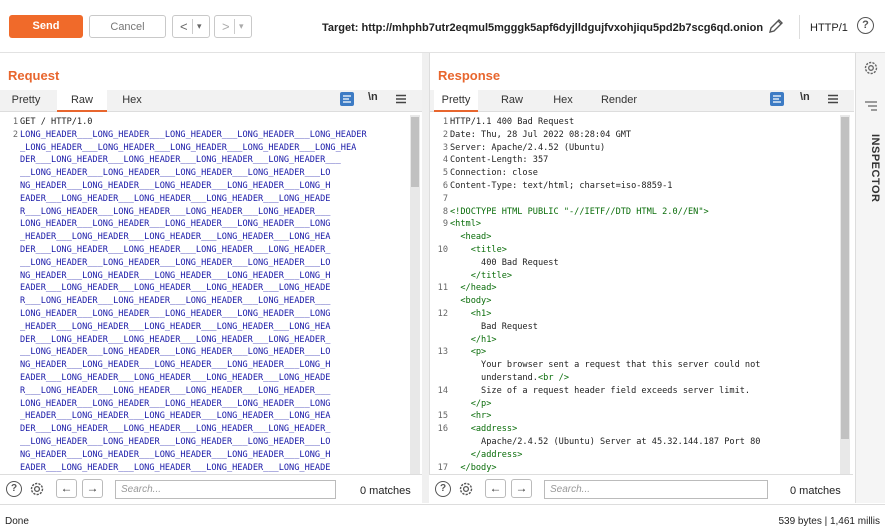  What do you see at coordinates (512, 122) in the screenshot?
I see `code-line: HTTP/1.1 400 Bad Request` at bounding box center [512, 122].